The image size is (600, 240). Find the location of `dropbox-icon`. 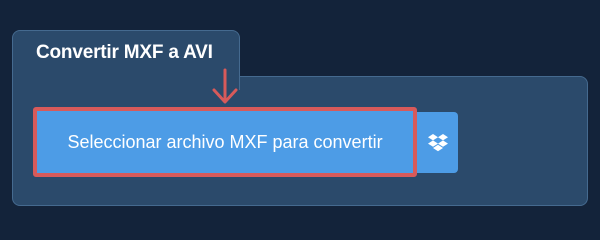

dropbox-icon is located at coordinates (437, 142).